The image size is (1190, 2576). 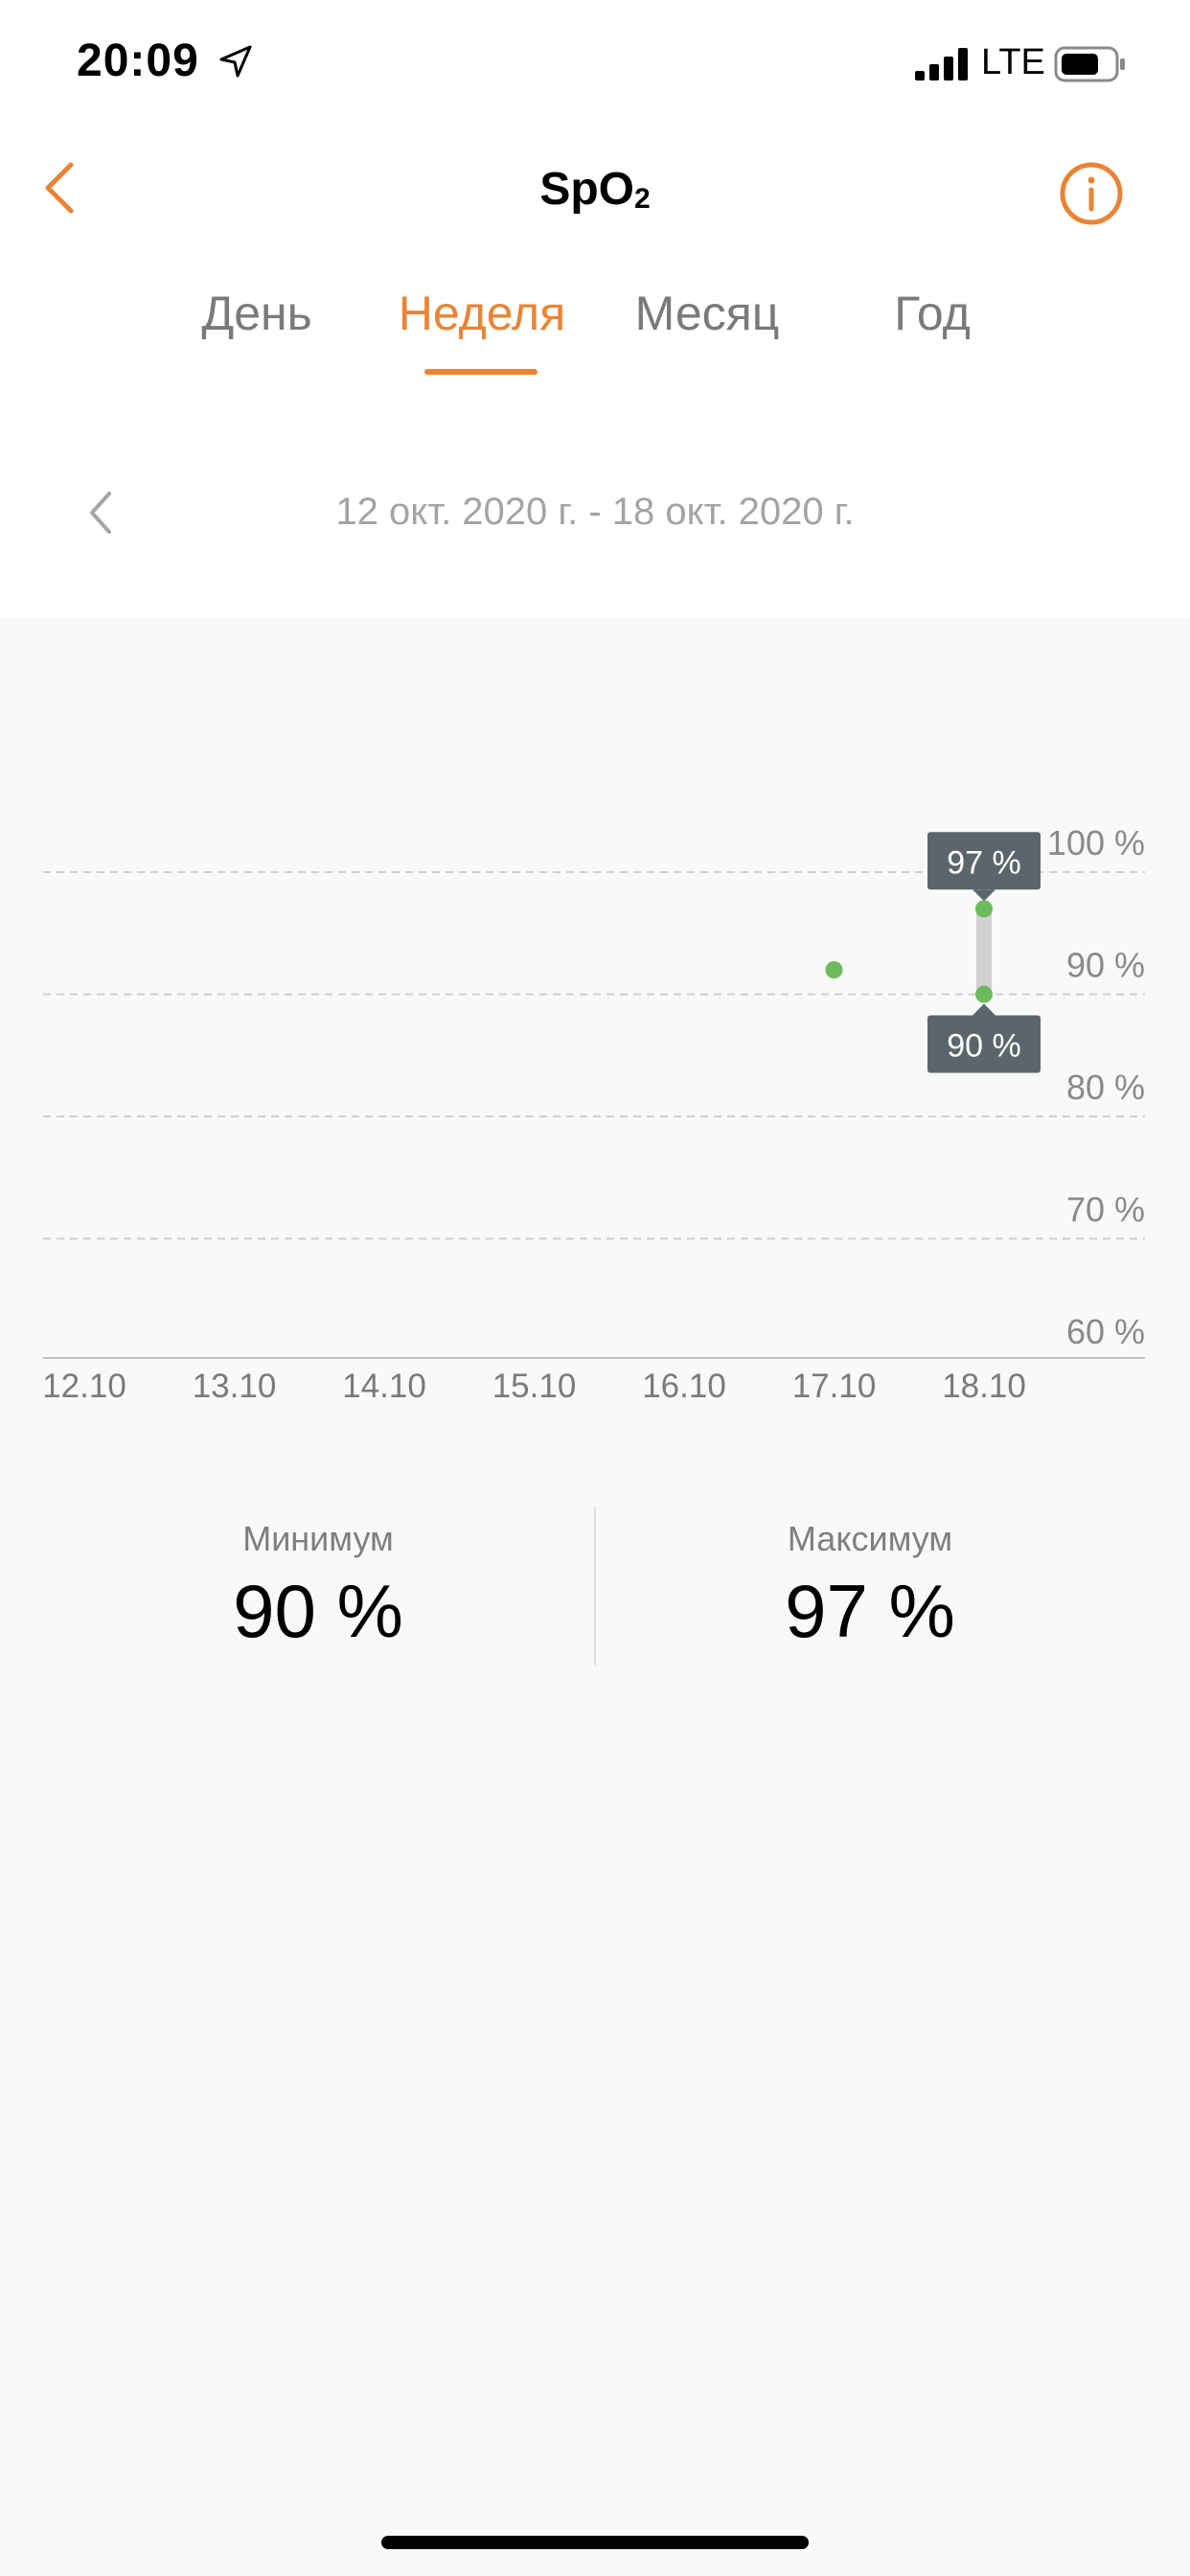 I want to click on value-label: 90 %, so click(x=984, y=1046).